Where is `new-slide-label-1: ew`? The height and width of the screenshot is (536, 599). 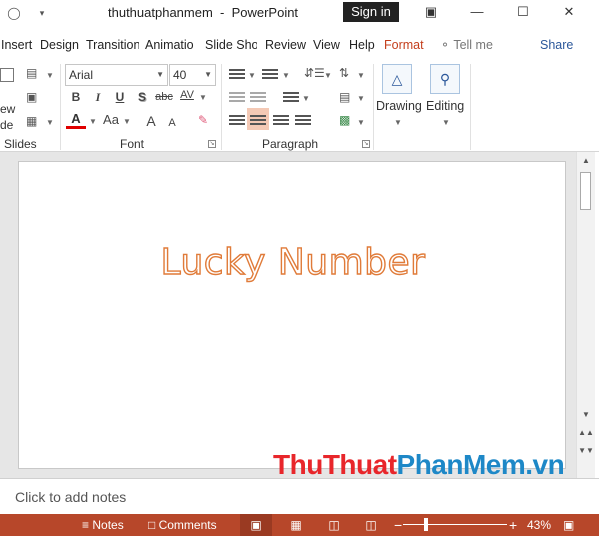
new-slide-label-1: ew is located at coordinates (7, 109).